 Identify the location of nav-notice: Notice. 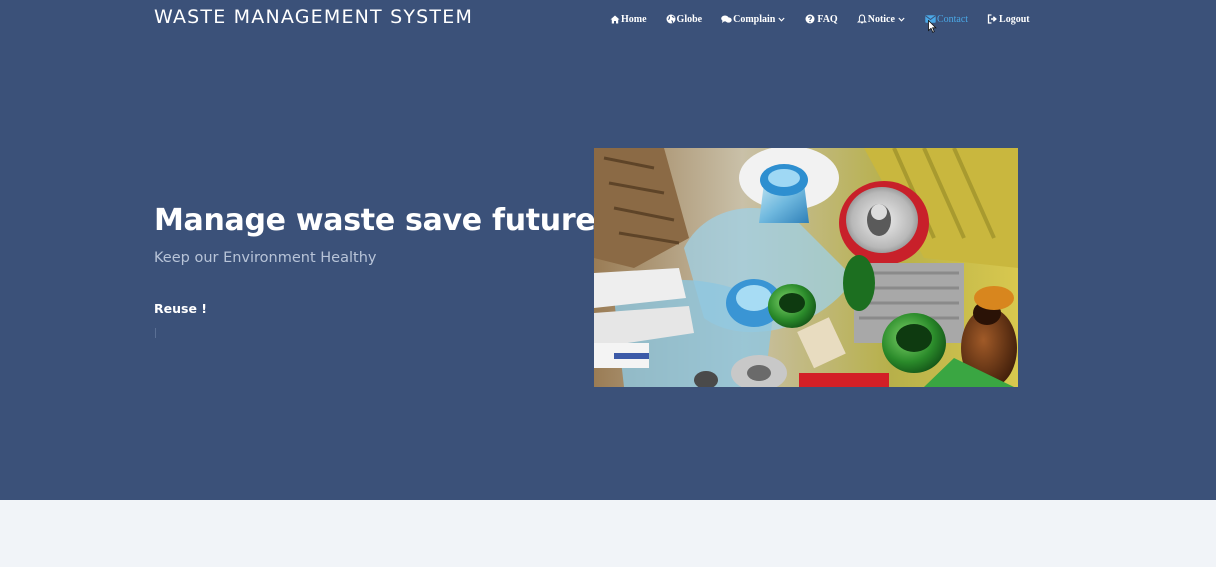
(880, 19).